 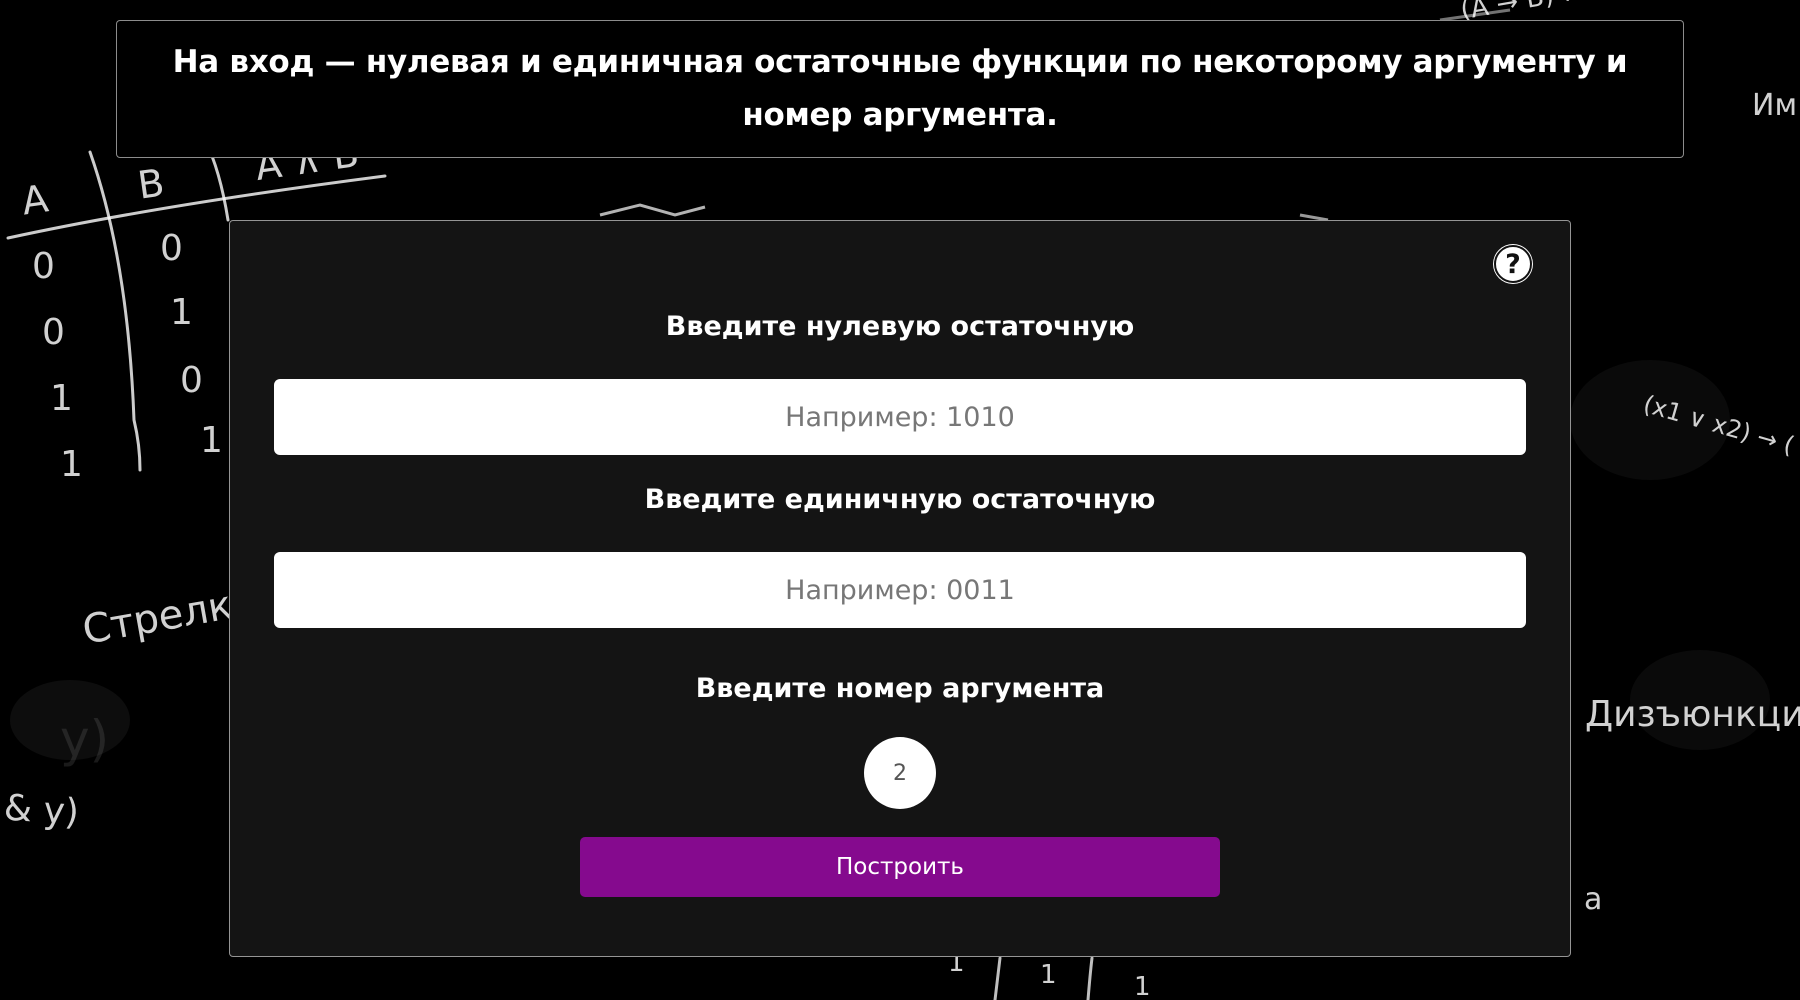 What do you see at coordinates (1775, 105) in the screenshot?
I see `bg-word-impl: Им` at bounding box center [1775, 105].